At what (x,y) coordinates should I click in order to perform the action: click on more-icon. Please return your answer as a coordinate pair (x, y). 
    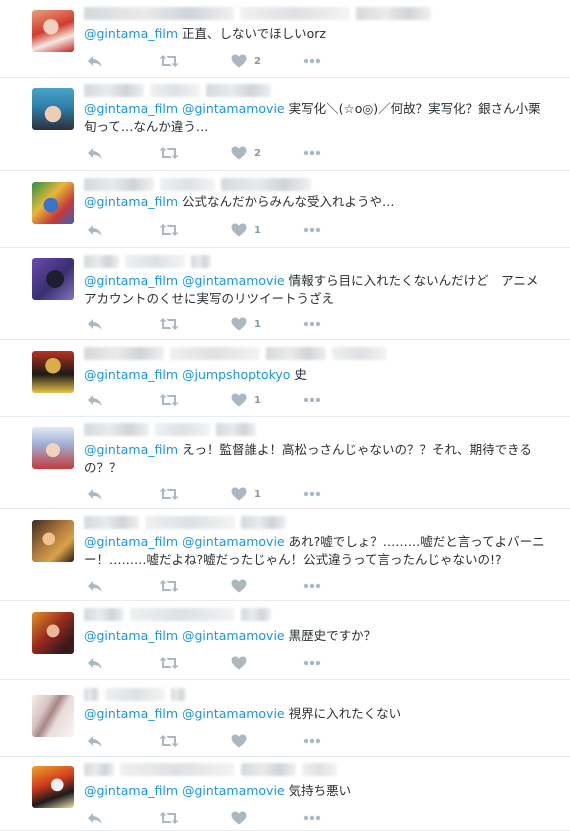
    Looking at the image, I should click on (312, 494).